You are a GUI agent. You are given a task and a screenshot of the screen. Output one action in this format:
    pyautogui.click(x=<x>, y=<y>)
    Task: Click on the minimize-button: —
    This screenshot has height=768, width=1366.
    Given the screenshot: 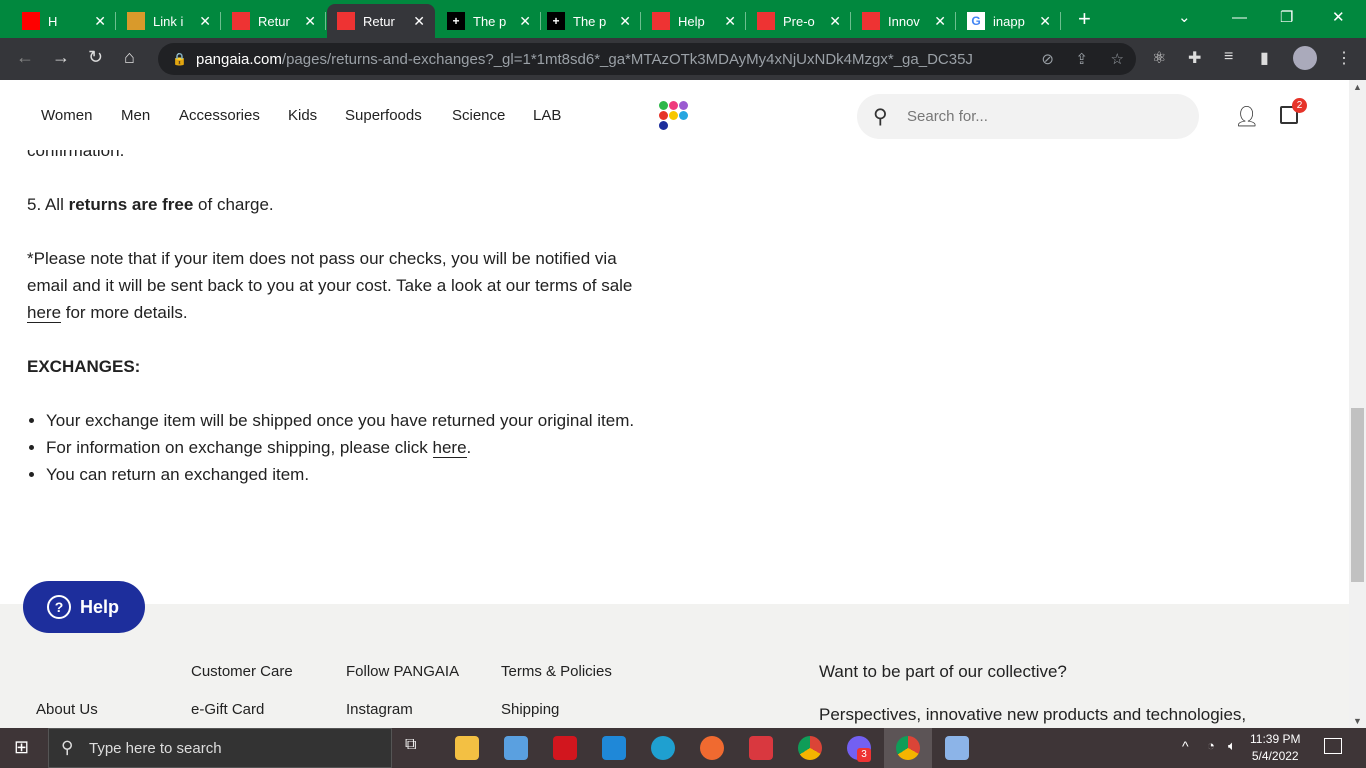 What is the action you would take?
    pyautogui.click(x=1239, y=17)
    